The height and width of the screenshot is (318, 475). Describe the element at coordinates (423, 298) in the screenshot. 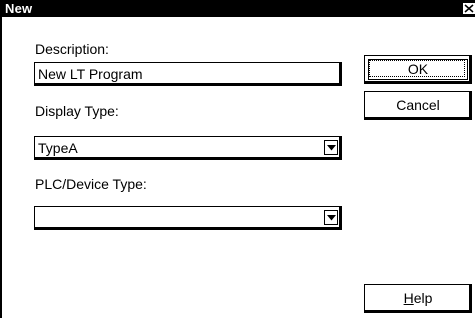

I see `help-label-rest: elp` at that location.